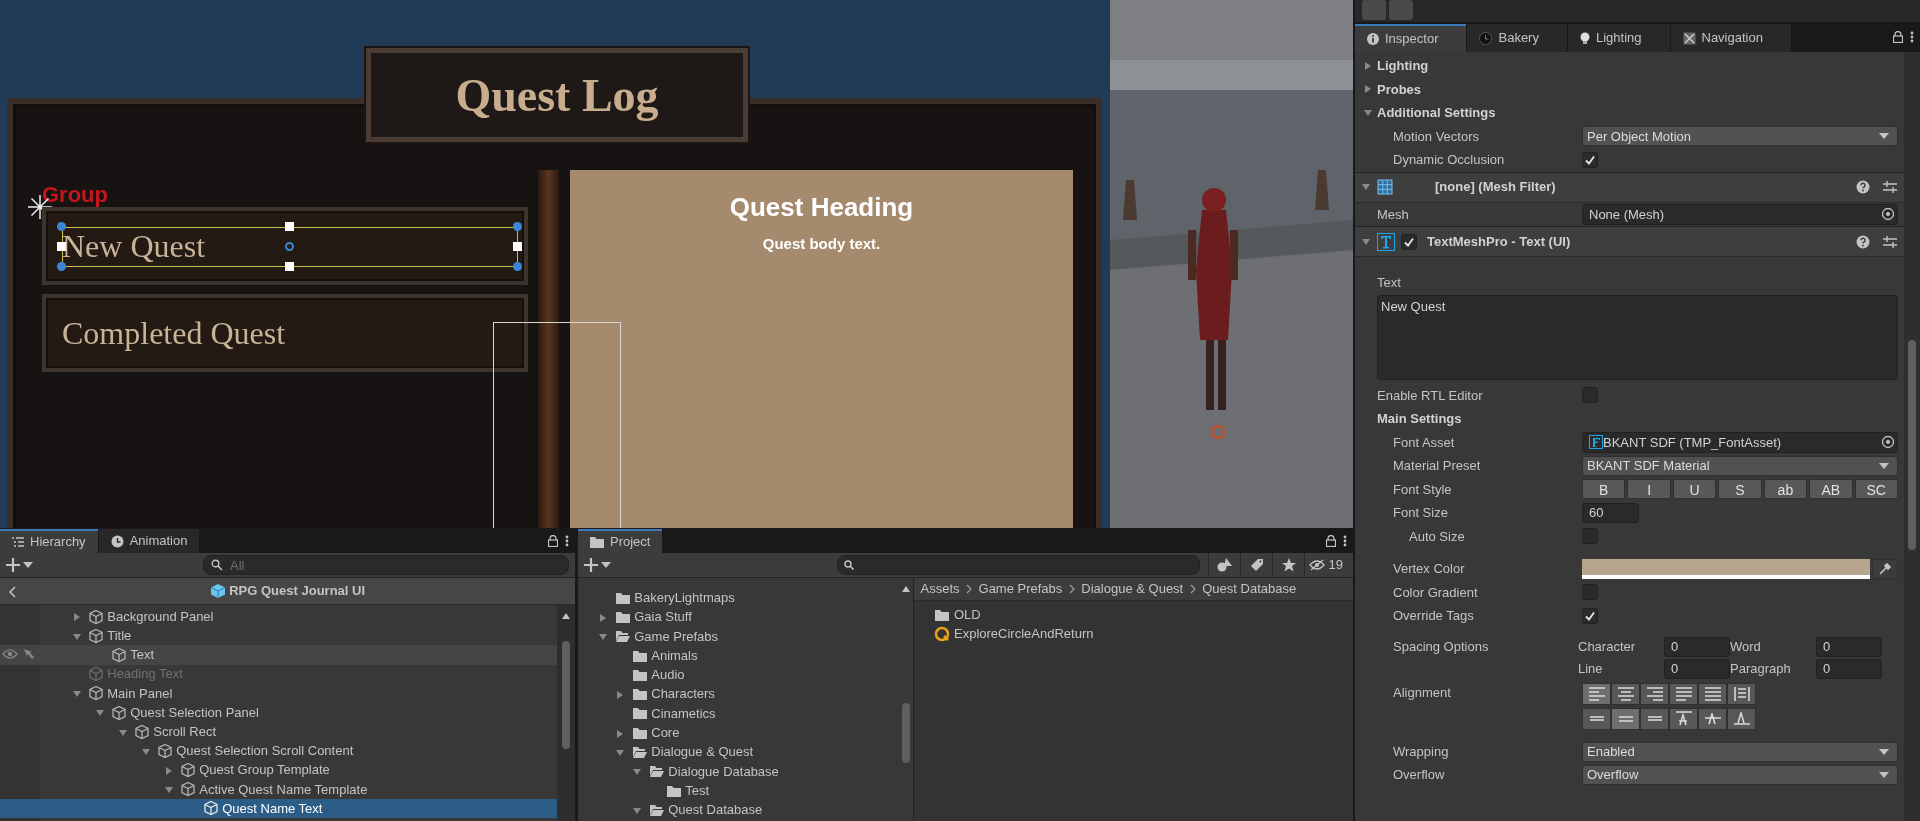  What do you see at coordinates (738, 713) in the screenshot?
I see `folder-item: Cinametics` at bounding box center [738, 713].